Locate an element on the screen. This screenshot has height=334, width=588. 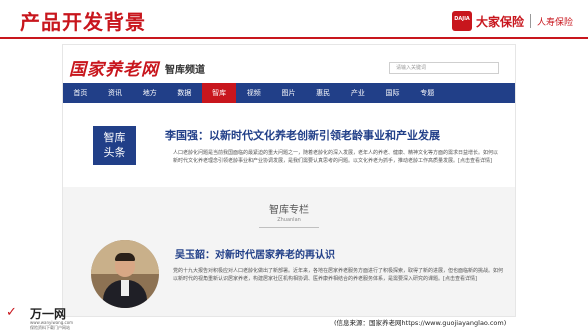
search-input: 请输入关键词 is located at coordinates (444, 68).